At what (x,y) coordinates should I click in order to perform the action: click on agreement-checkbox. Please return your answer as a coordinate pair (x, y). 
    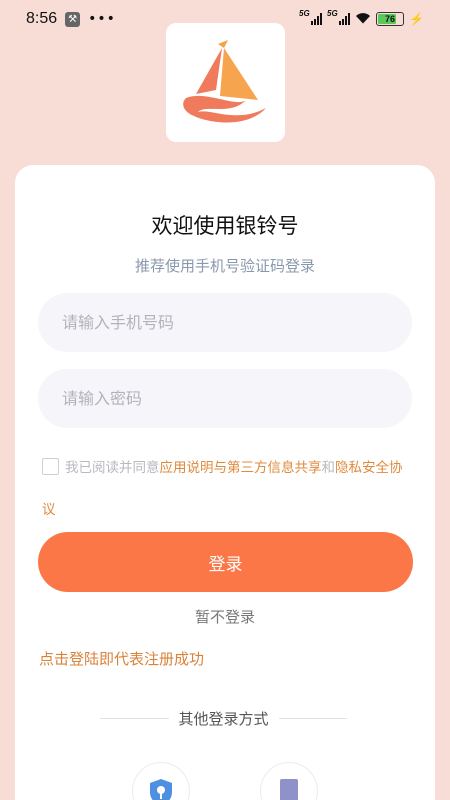
    Looking at the image, I should click on (50, 466).